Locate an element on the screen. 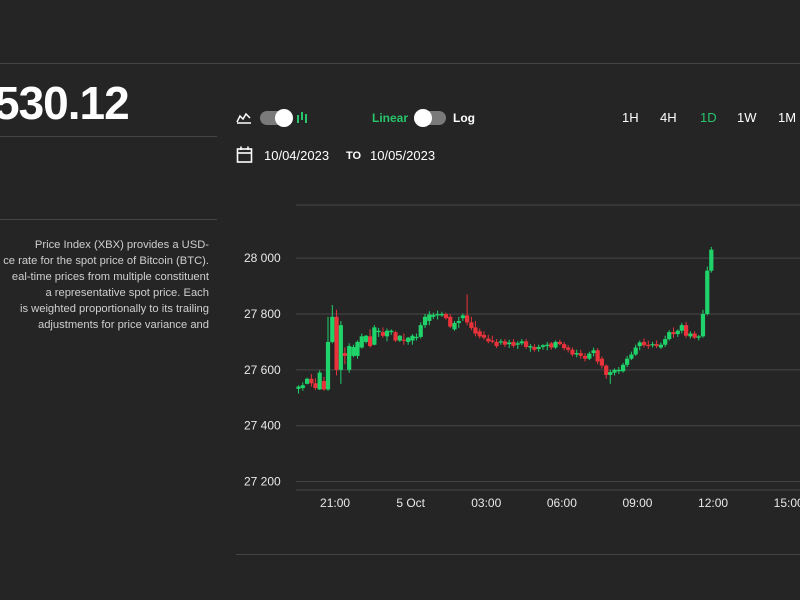 The image size is (800, 600). bottom-divider is located at coordinates (518, 554).